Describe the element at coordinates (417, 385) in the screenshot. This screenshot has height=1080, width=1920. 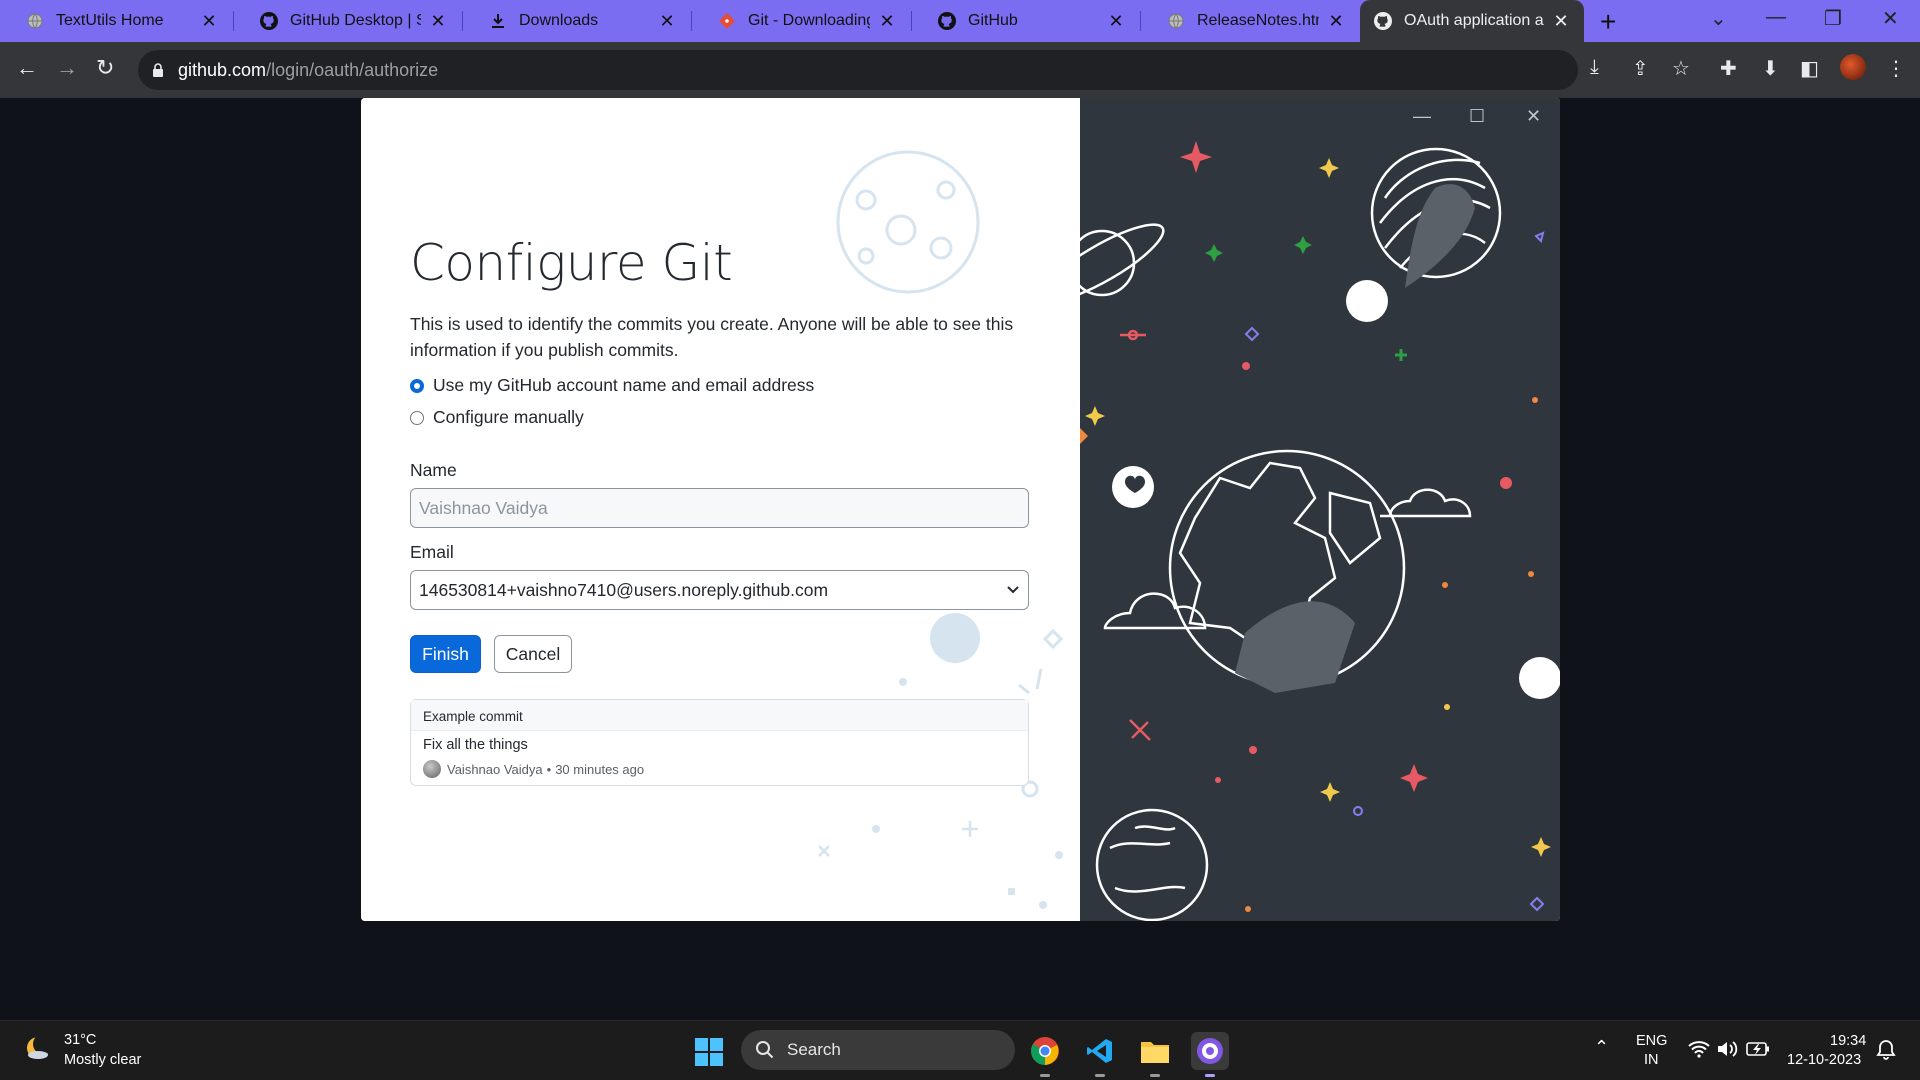
I see `radio-checked-icon` at that location.